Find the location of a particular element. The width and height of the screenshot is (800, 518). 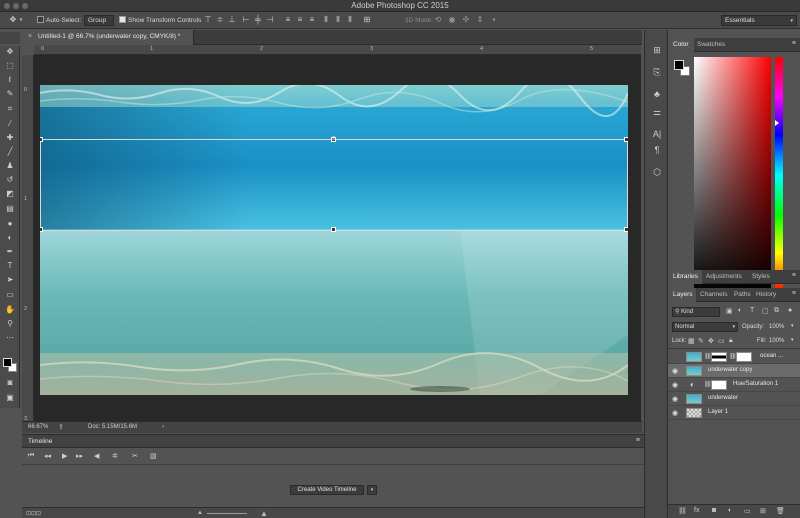

align-hcenter-icon: ╪ is located at coordinates (258, 20).